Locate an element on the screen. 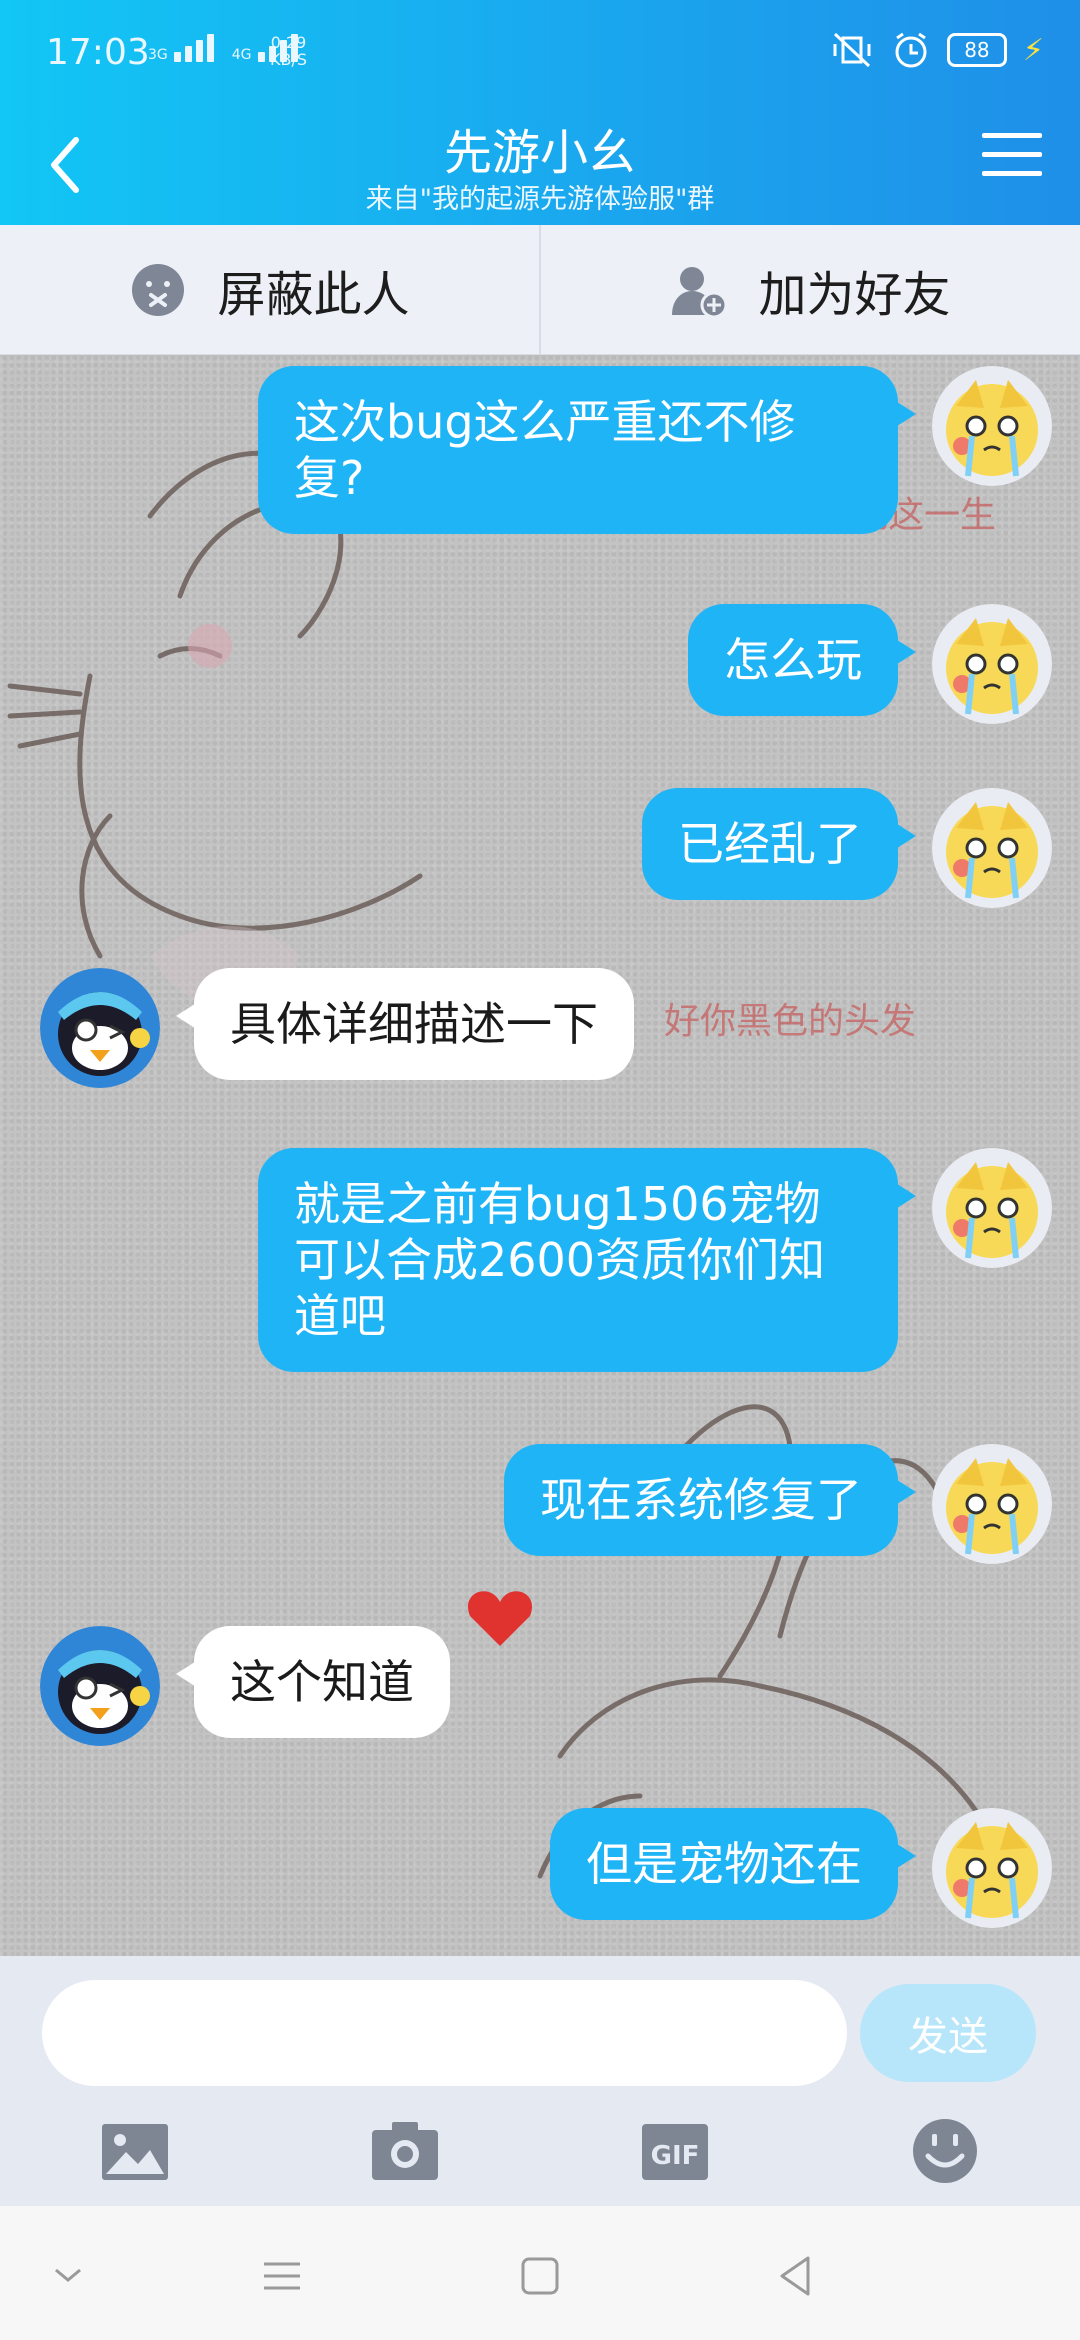  send-button: 发送 is located at coordinates (948, 2033).